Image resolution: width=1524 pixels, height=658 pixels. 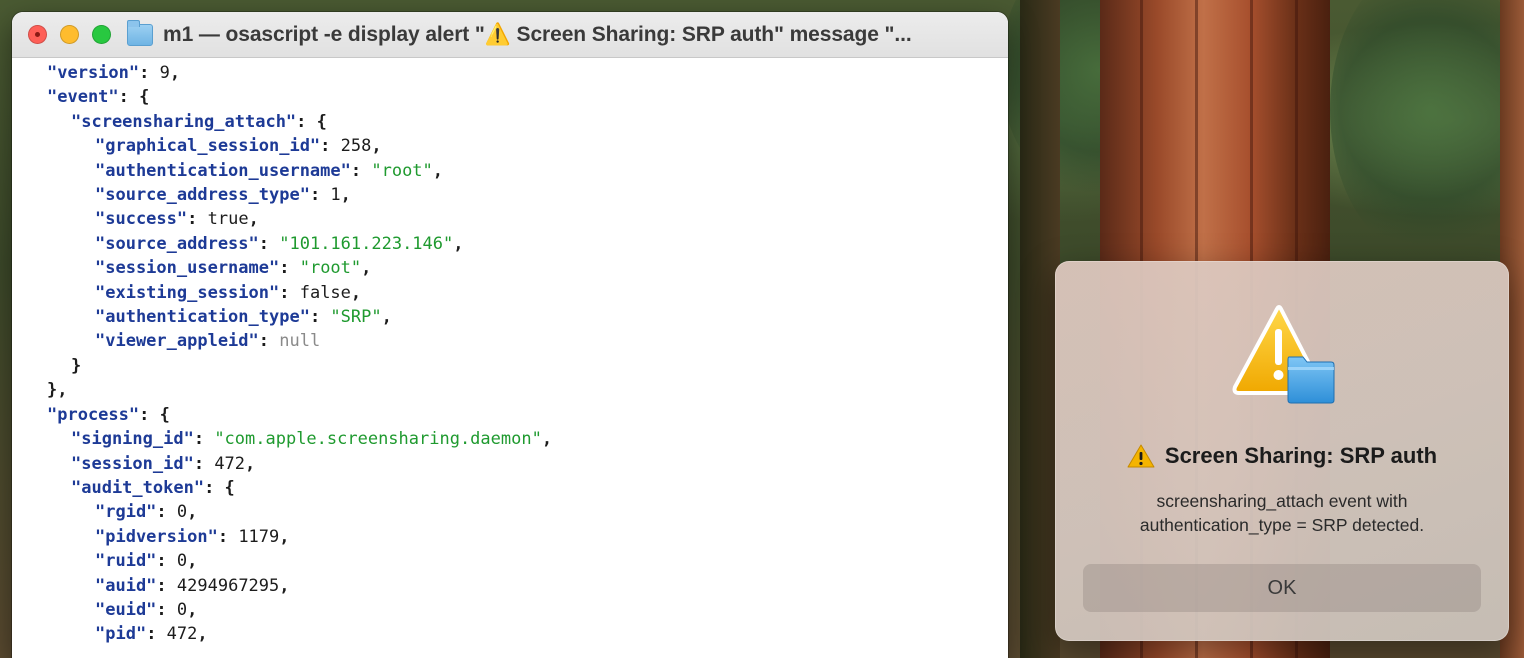 I want to click on close-window-button, so click(x=37, y=34).